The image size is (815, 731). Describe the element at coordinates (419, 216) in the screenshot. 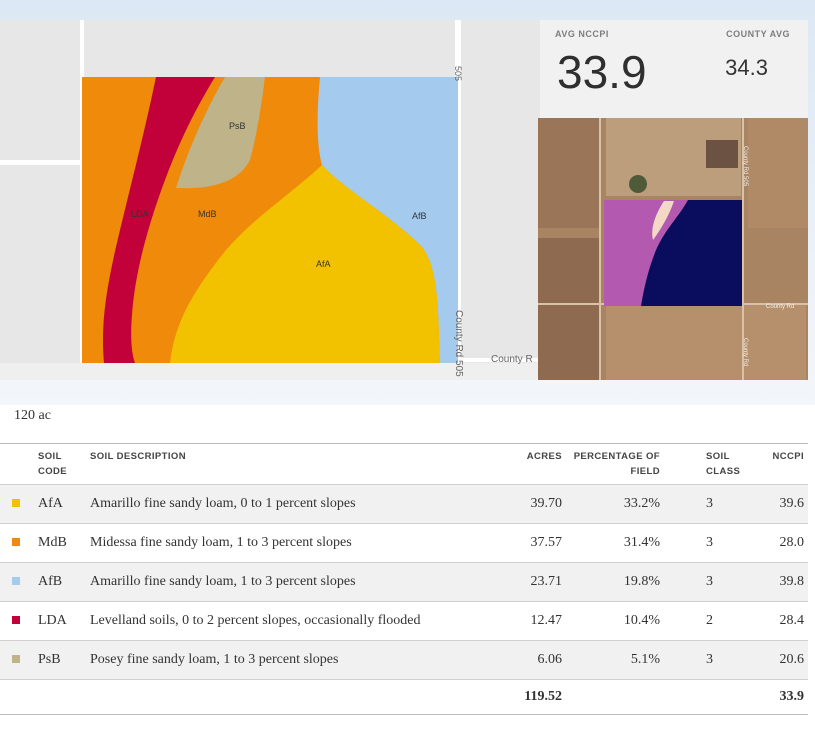

I see `map-label-afb: AfB` at that location.